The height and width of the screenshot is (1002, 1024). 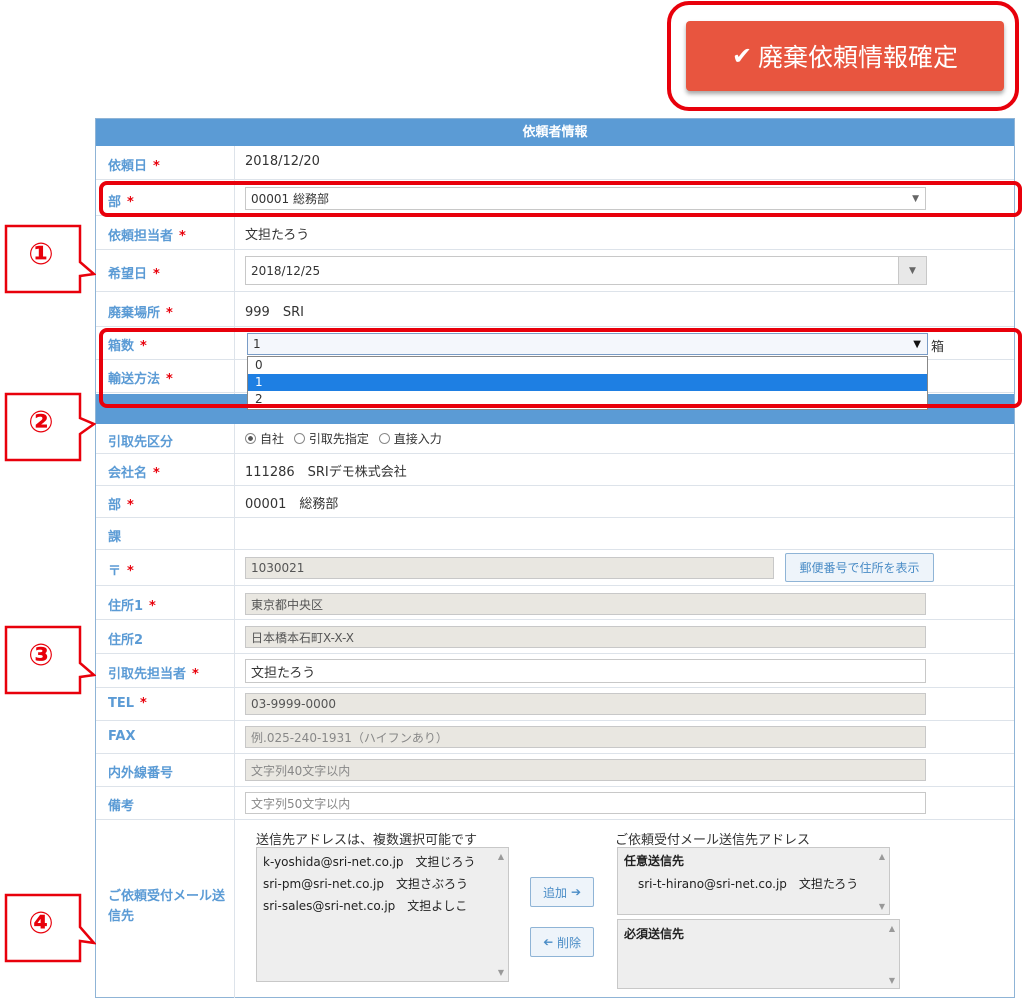 What do you see at coordinates (713, 840) in the screenshot?
I see `destination-caption: ご依頼受付メール送信先アドレス` at bounding box center [713, 840].